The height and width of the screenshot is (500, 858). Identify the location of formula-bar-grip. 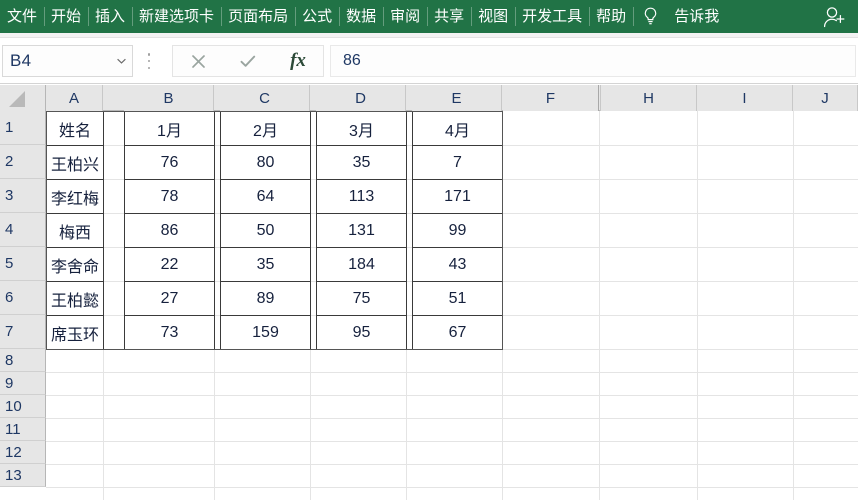
(149, 61).